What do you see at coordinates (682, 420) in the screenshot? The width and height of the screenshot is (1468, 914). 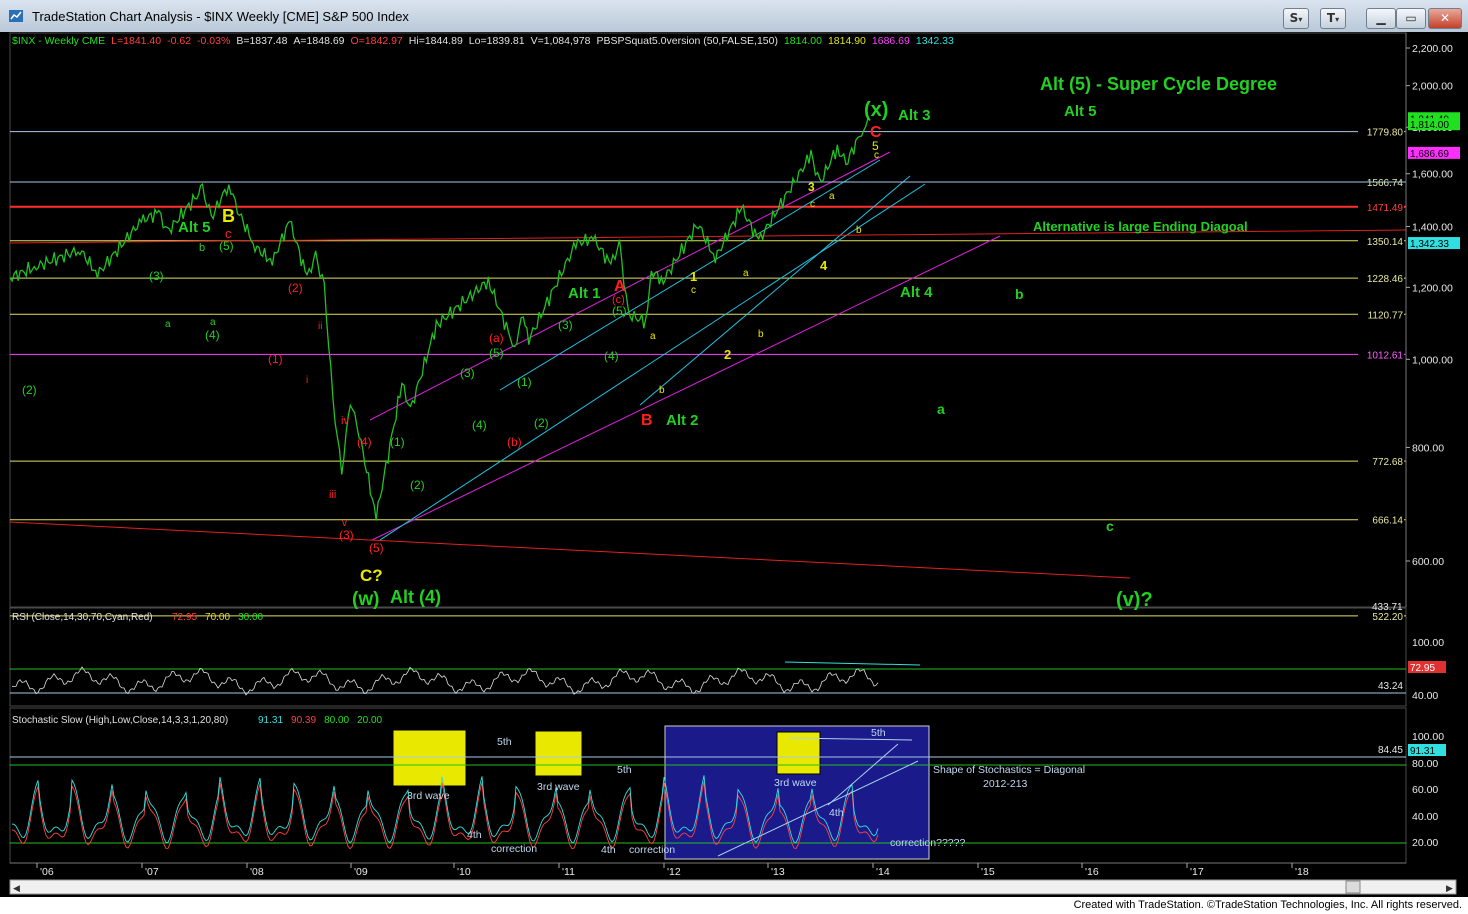 I see `wave-label: Alt 2` at bounding box center [682, 420].